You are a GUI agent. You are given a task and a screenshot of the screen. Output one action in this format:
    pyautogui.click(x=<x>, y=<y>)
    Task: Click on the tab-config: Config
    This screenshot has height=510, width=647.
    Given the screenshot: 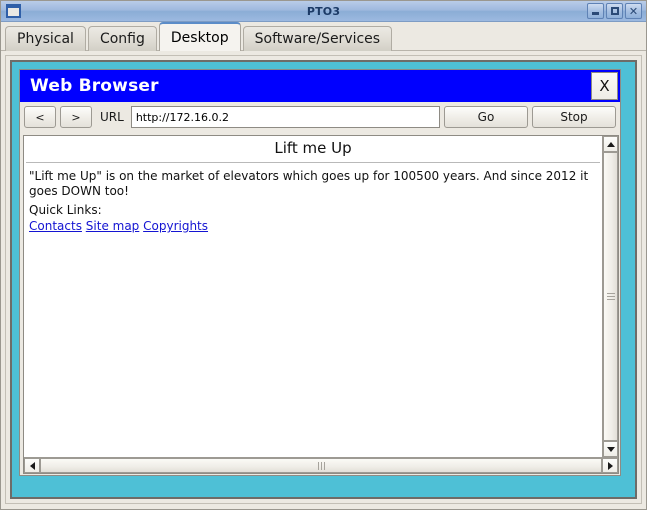 What is the action you would take?
    pyautogui.click(x=122, y=38)
    